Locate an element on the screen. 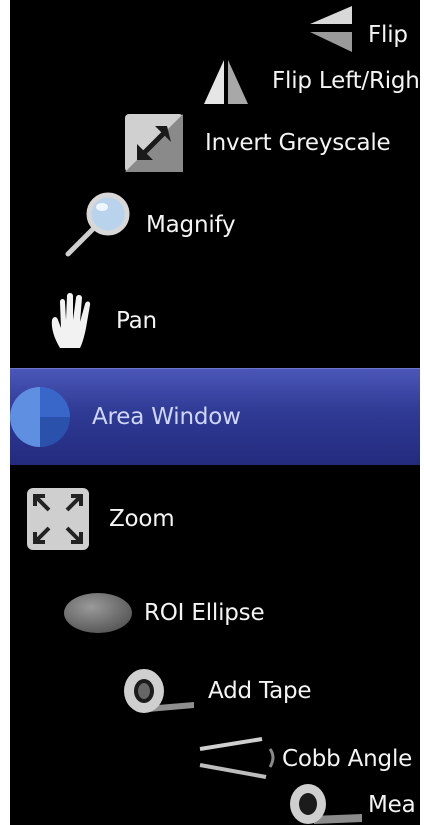 Image resolution: width=424 pixels, height=825 pixels. tool-zoom: Zoom is located at coordinates (100, 519).